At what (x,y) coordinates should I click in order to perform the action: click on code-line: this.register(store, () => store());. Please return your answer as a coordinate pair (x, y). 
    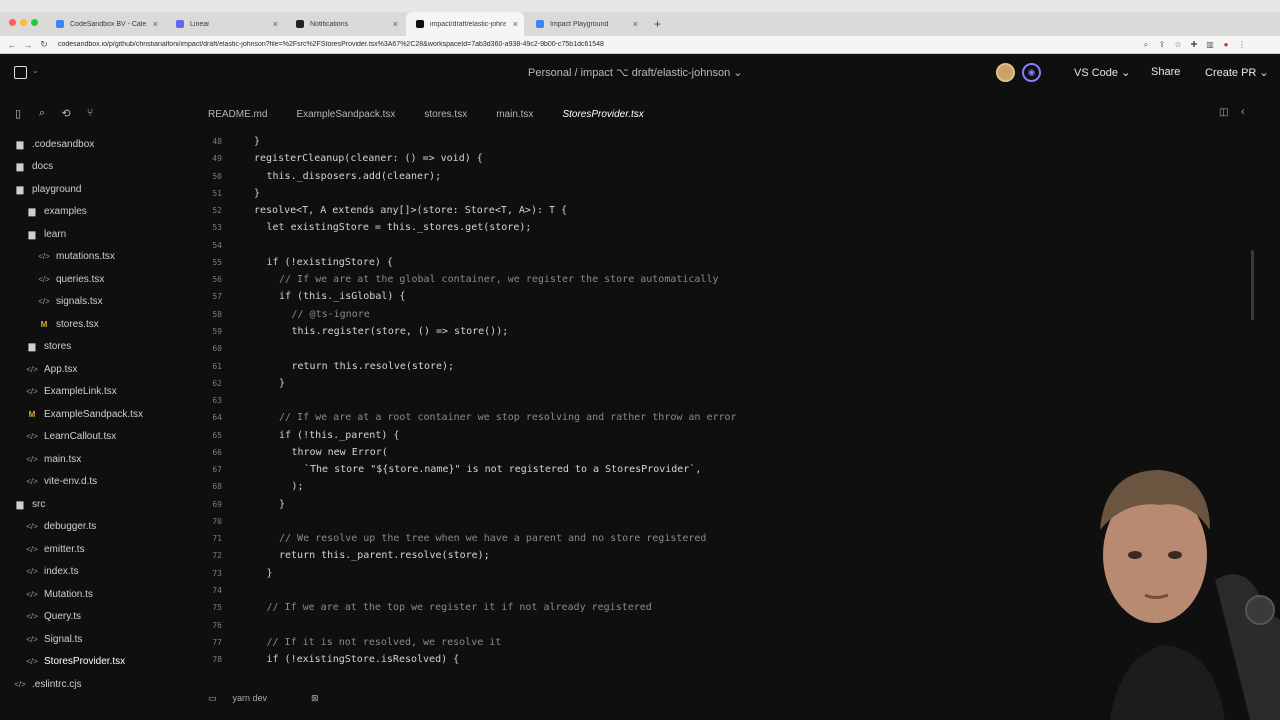
    Looking at the image, I should click on (400, 331).